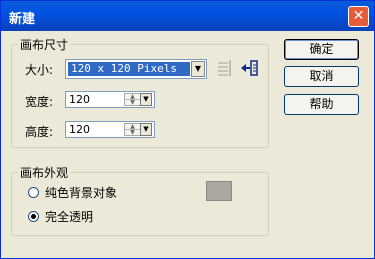 This screenshot has width=375, height=259. Describe the element at coordinates (39, 102) in the screenshot. I see `width-label: 宽度:` at that location.